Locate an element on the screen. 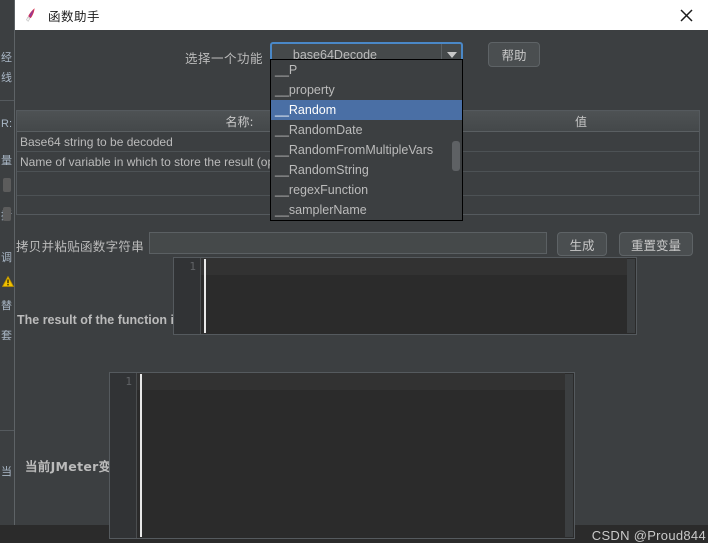 Image resolution: width=708 pixels, height=543 pixels. function-string-row: 拷贝并粘贴函数字符串 生成 重置变量 is located at coordinates (361, 243).